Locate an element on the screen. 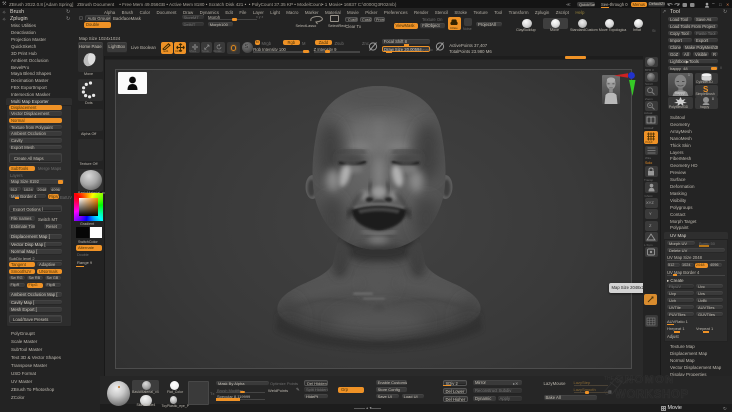 The height and width of the screenshot is (412, 732). svg-text: THE is located at coordinates (609, 379).